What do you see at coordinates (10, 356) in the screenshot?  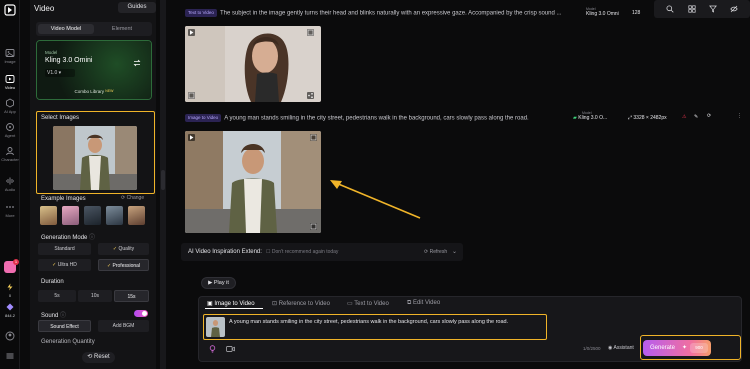 I see `menu-icon` at bounding box center [10, 356].